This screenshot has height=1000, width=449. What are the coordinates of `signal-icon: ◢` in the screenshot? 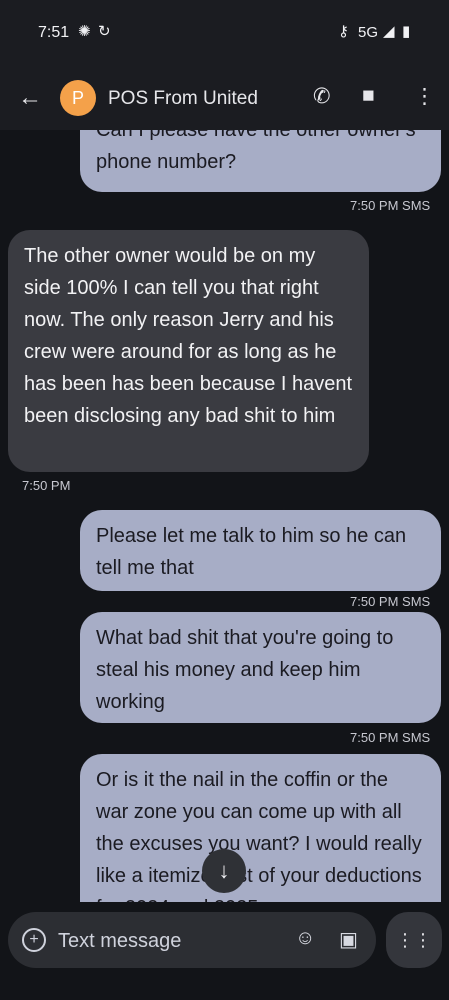 It's located at (389, 31).